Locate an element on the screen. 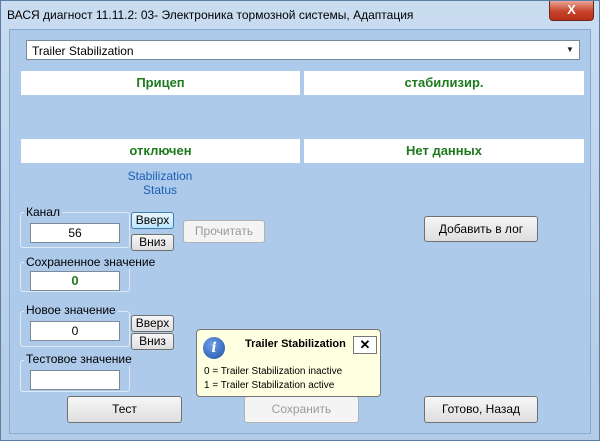 The width and height of the screenshot is (600, 441). channel-up-button: Вверх is located at coordinates (152, 220).